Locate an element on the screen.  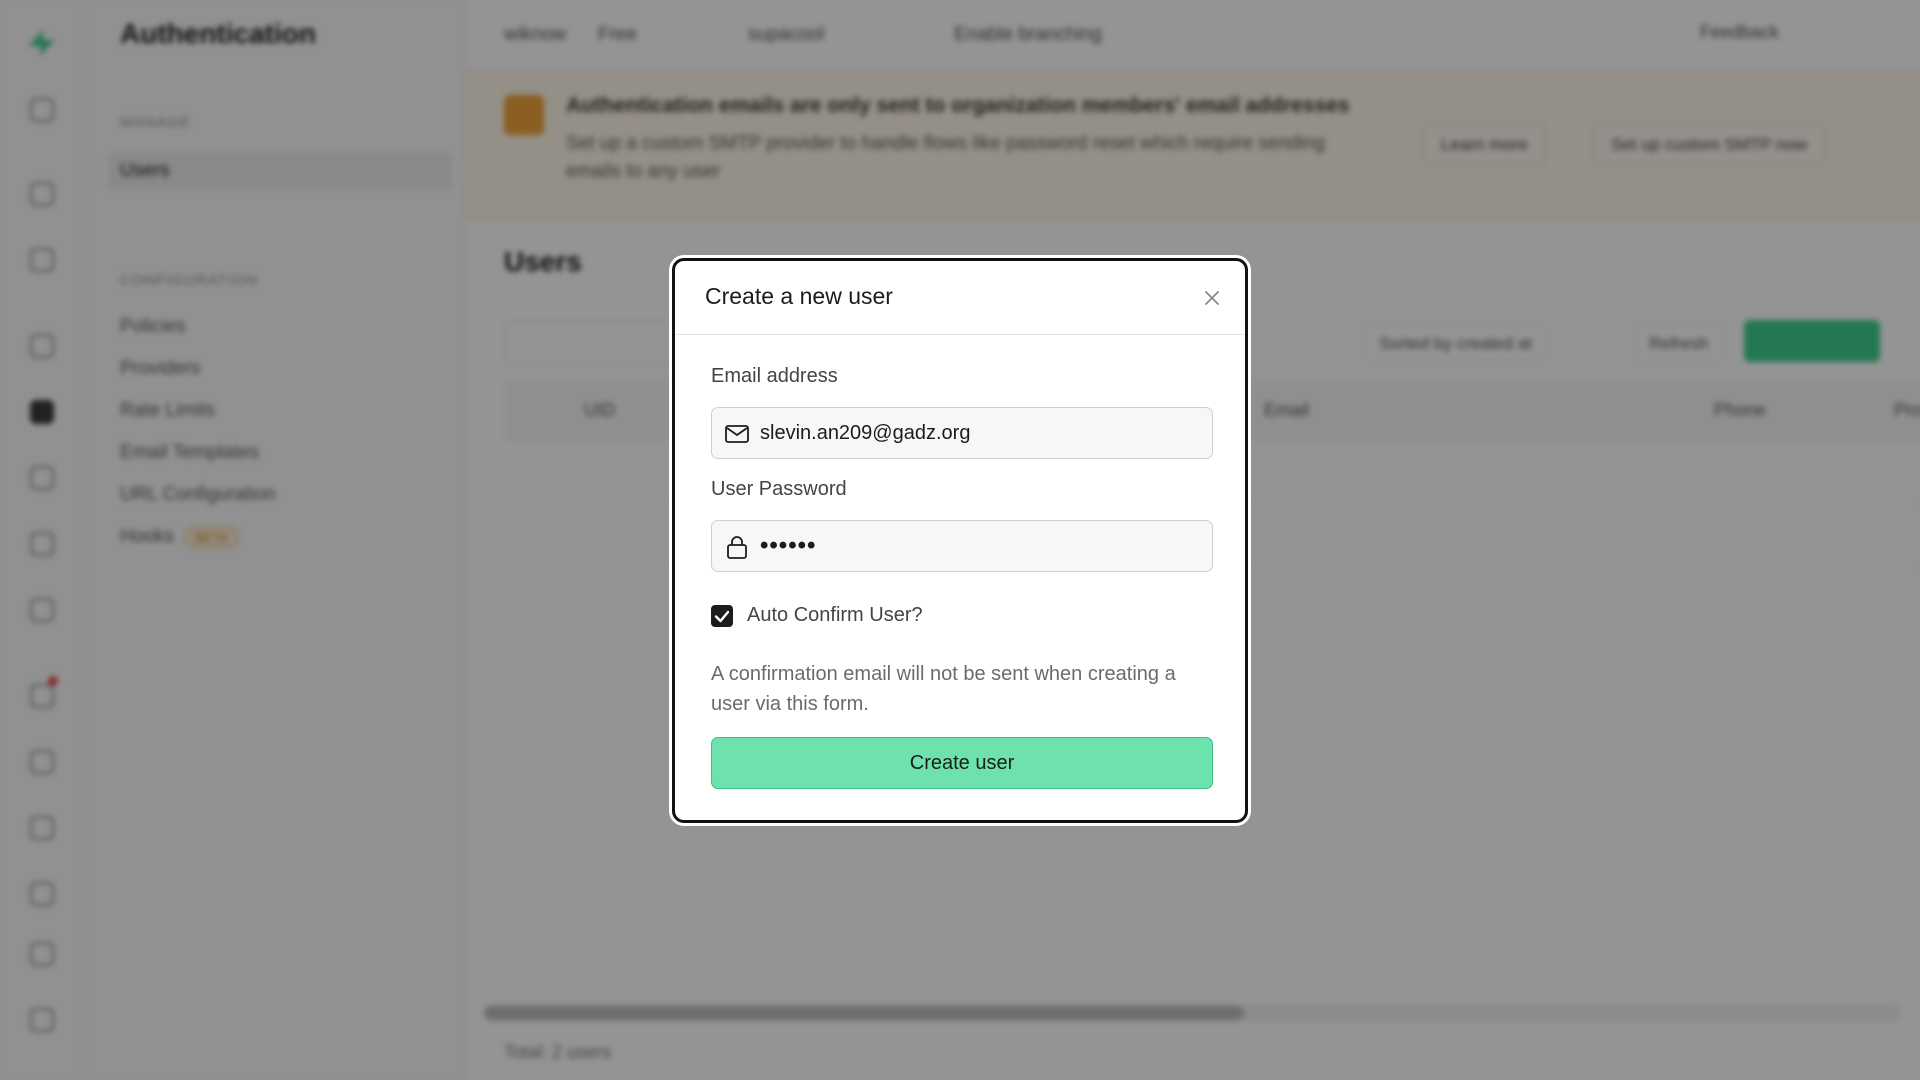
email-field is located at coordinates (962, 433).